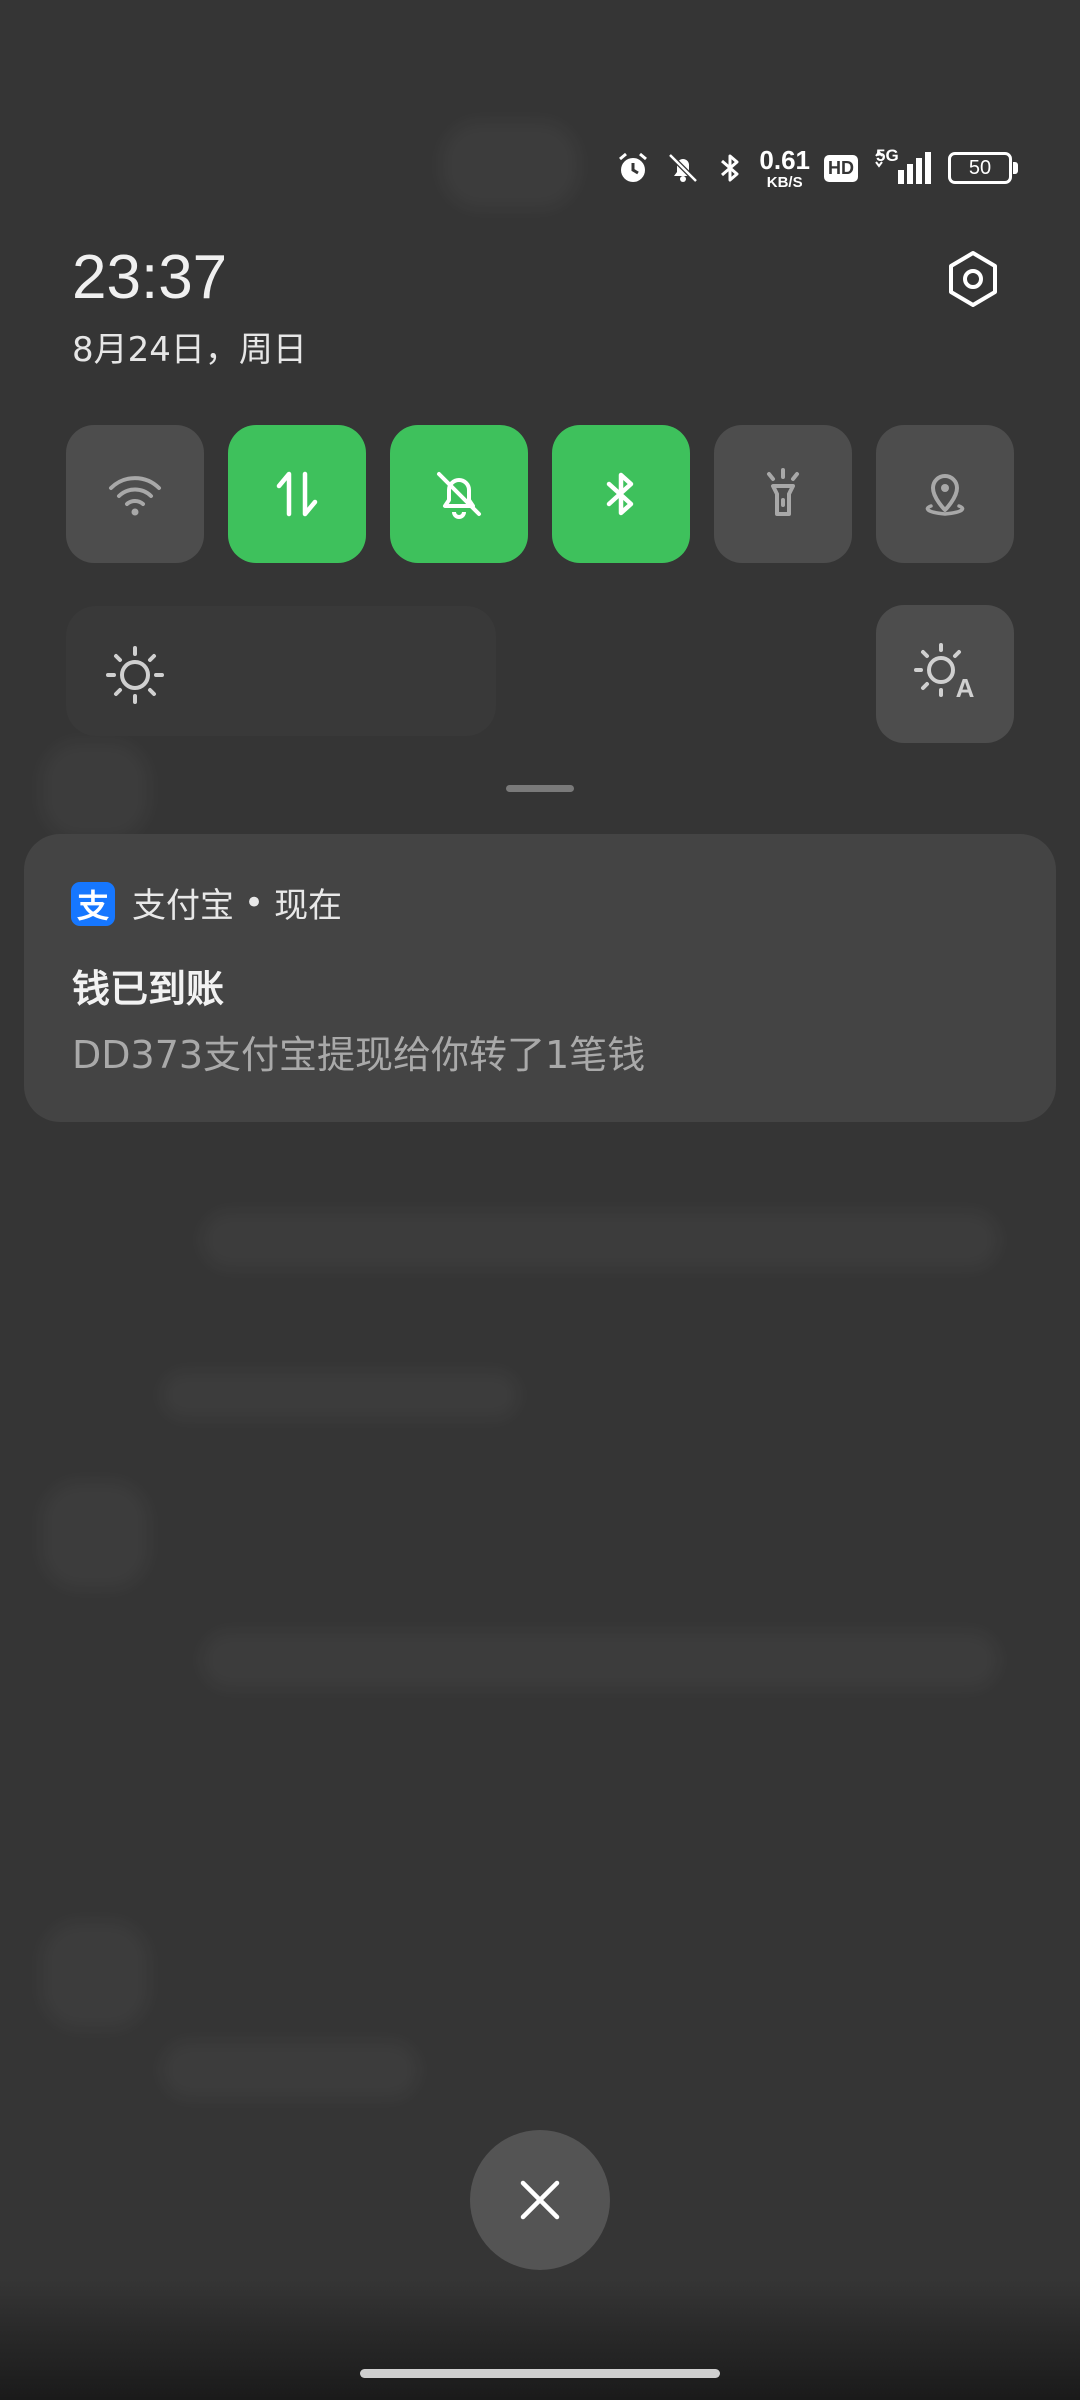 This screenshot has width=1080, height=2400. I want to click on location-icon, so click(945, 495).